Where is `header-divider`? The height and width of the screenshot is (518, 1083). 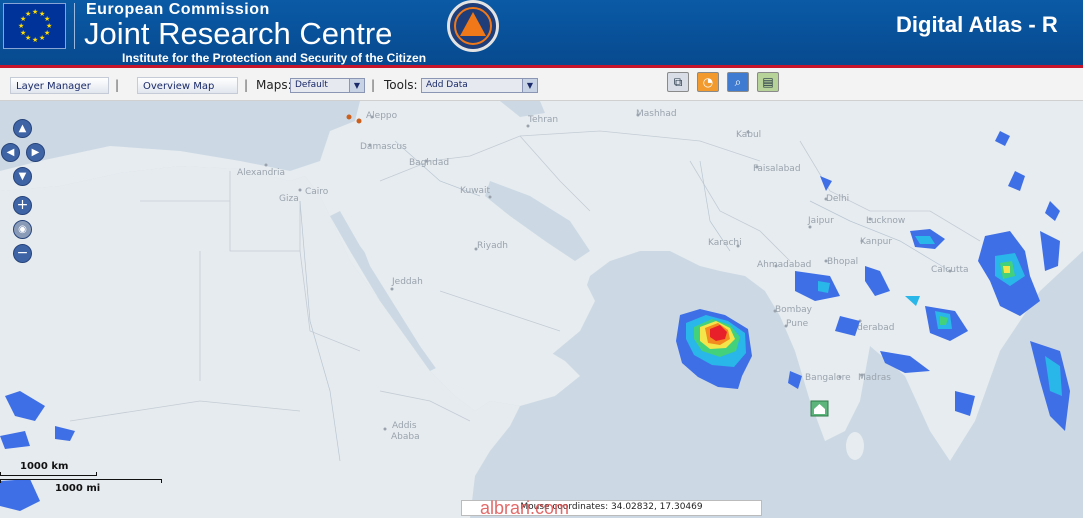
header-divider is located at coordinates (74, 26).